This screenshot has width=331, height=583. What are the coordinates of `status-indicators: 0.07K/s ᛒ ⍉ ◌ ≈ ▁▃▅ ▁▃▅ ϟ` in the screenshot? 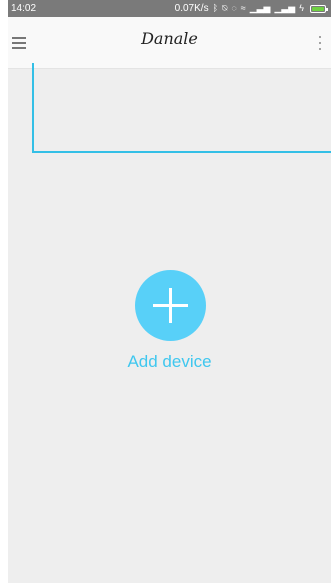 It's located at (251, 8).